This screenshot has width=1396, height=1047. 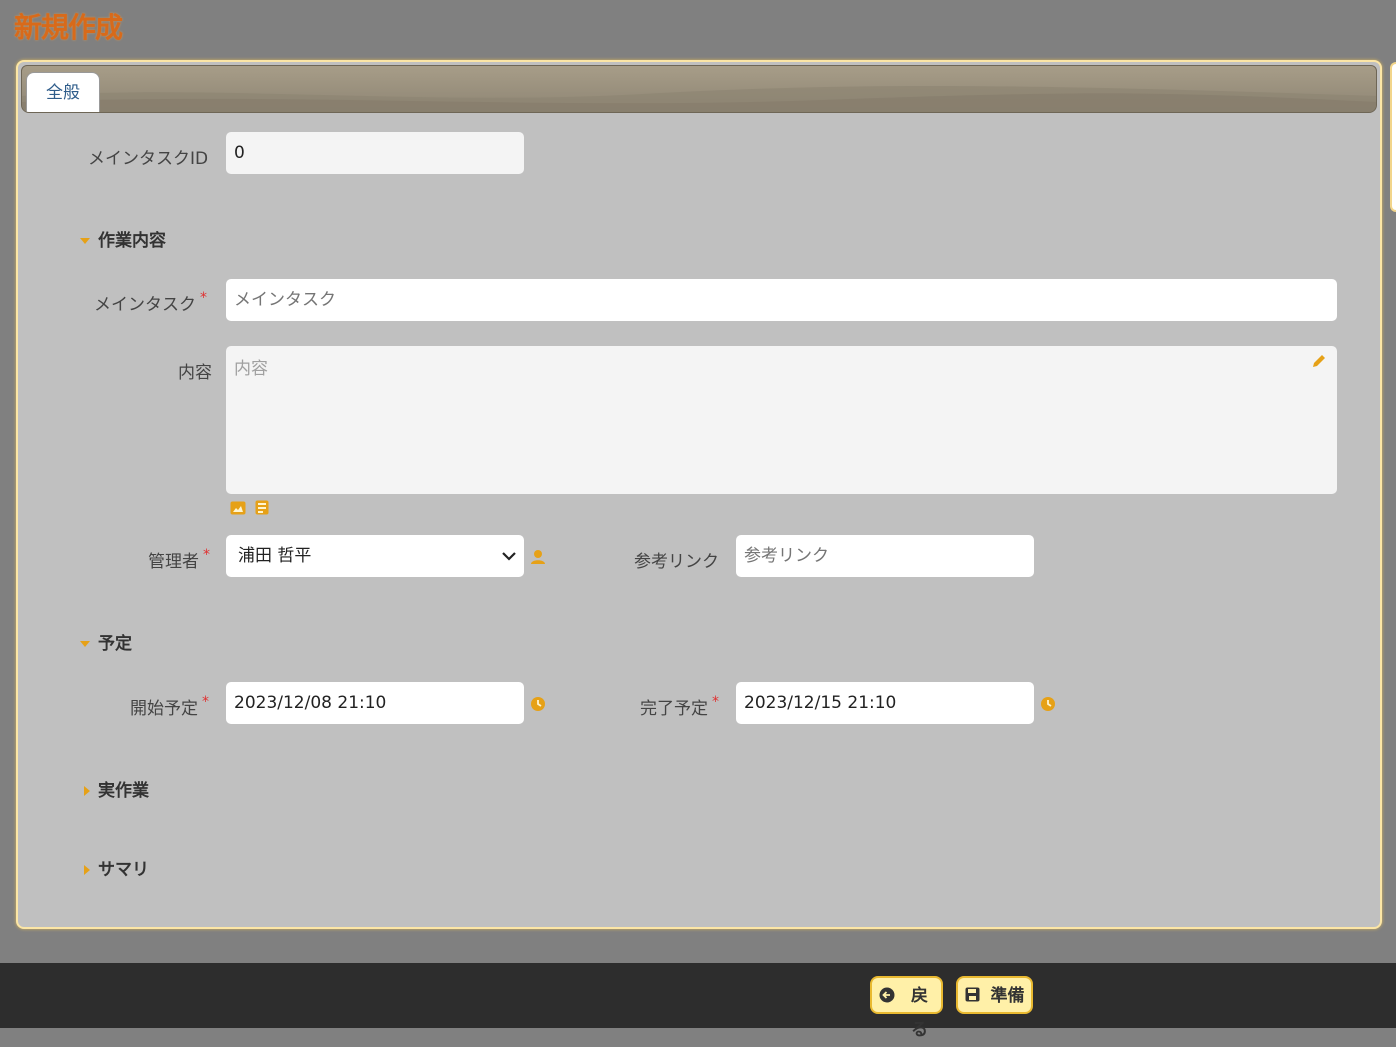 I want to click on section-work-header: 作業内容, so click(x=123, y=238).